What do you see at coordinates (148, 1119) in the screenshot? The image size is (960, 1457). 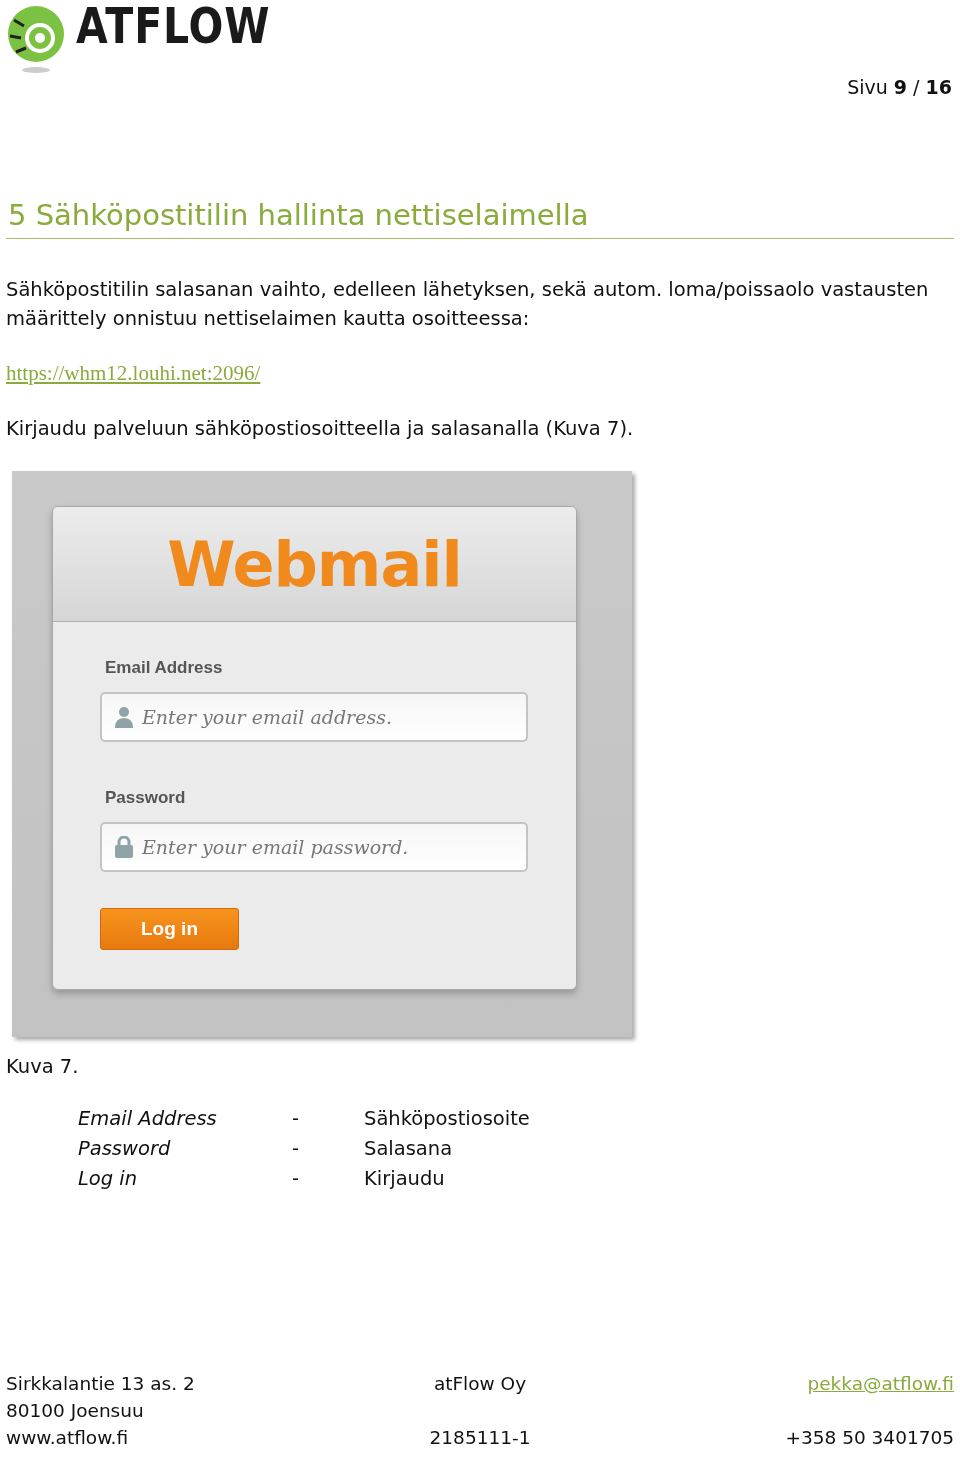 I see `legend-term: Email Address` at bounding box center [148, 1119].